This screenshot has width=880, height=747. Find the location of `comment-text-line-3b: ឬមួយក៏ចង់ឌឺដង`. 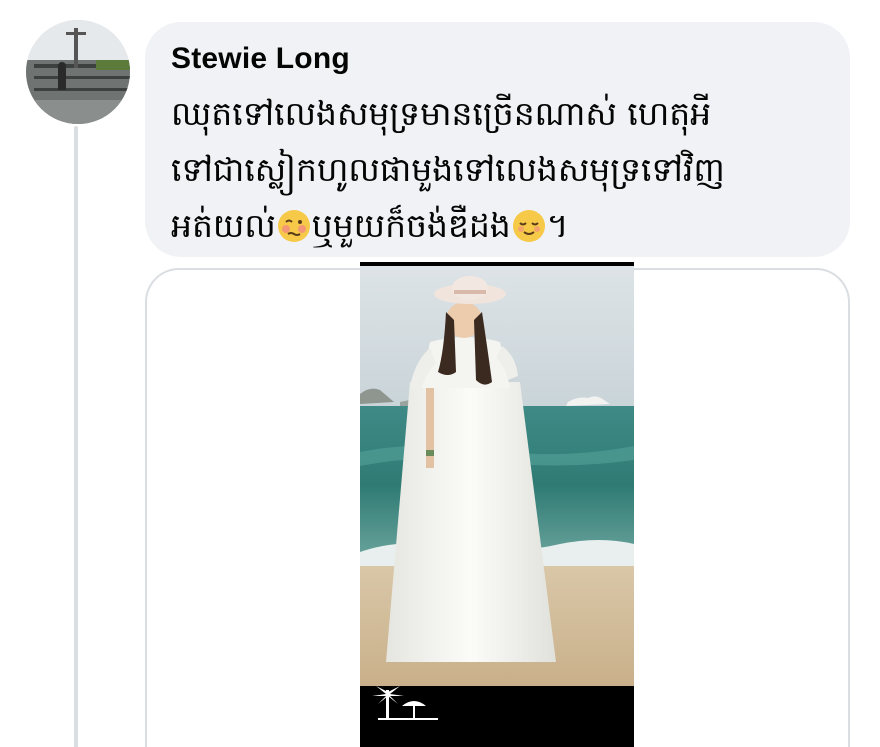

comment-text-line-3b: ឬមួយក៏ចង់ឌឺដង is located at coordinates (411, 225).